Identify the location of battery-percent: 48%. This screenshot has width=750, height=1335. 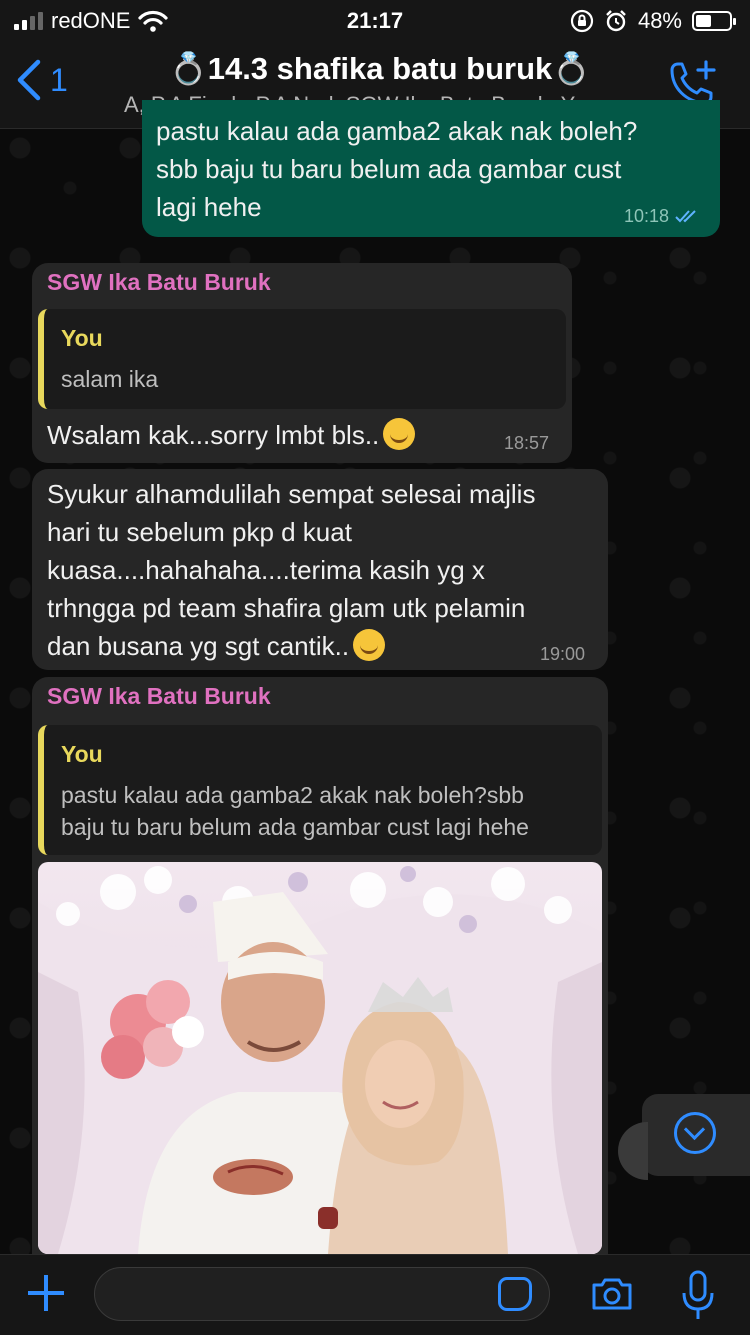
(659, 20).